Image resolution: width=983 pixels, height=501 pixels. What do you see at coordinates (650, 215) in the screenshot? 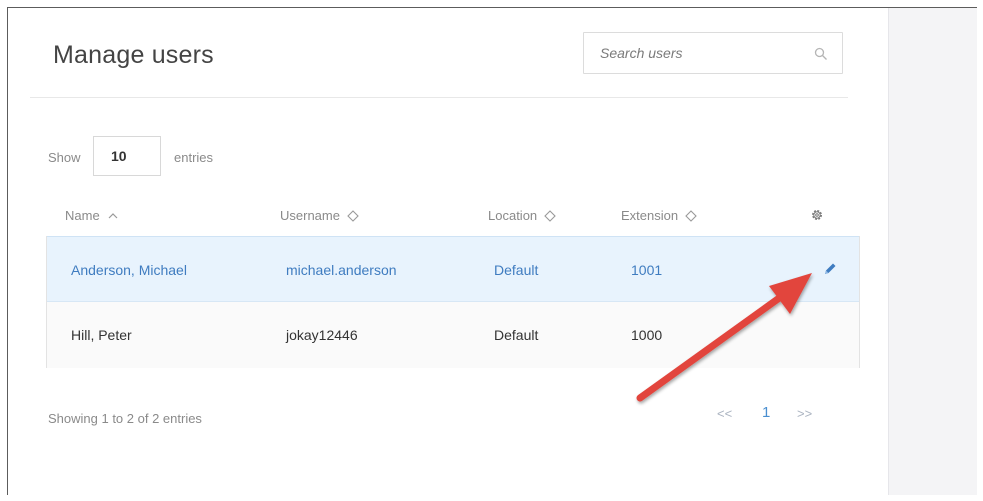
I see `column-header-label: Extension` at bounding box center [650, 215].